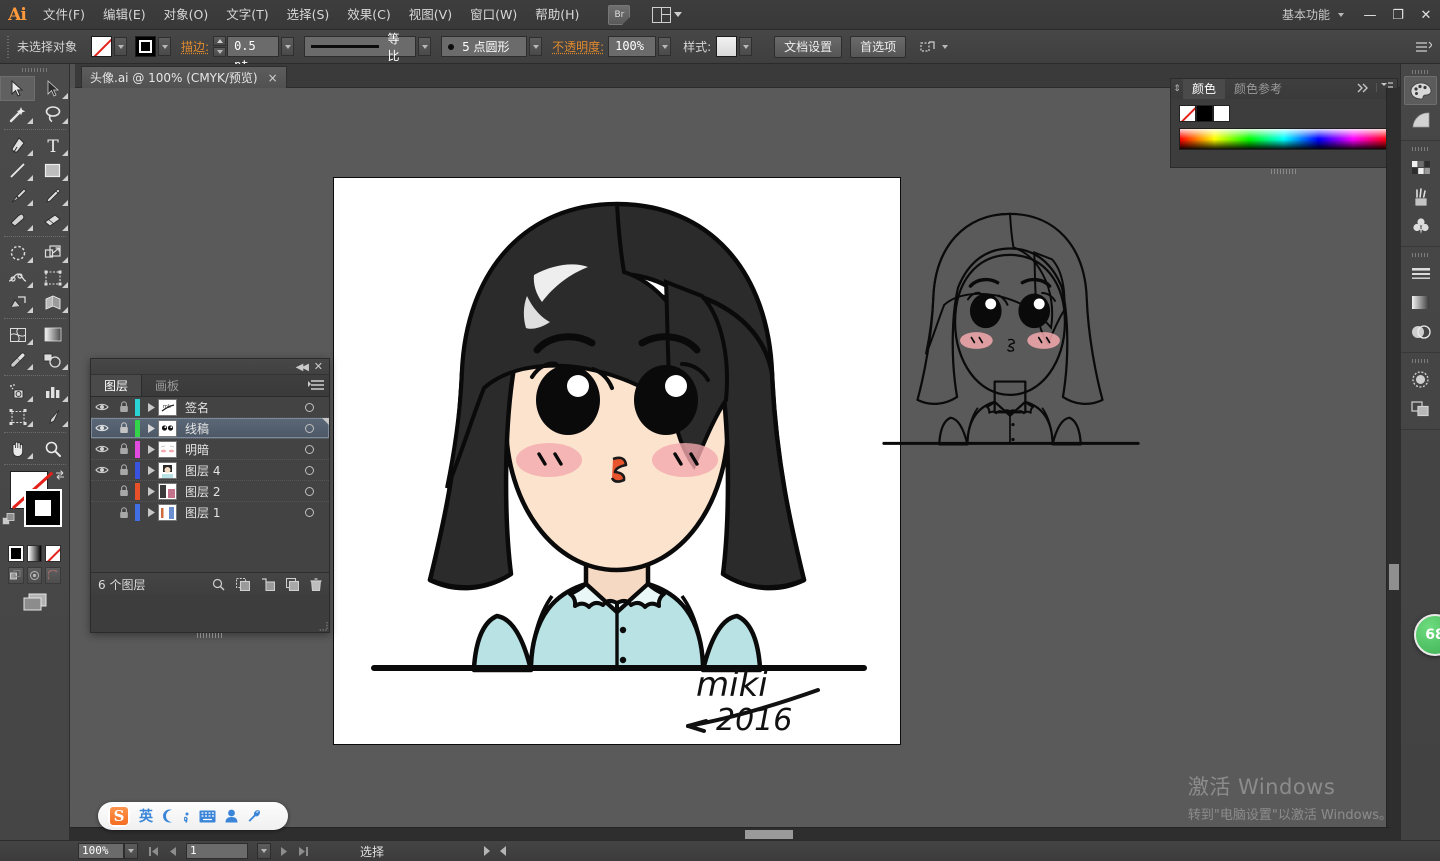 This screenshot has width=1440, height=861. Describe the element at coordinates (186, 15) in the screenshot. I see `menu-object: 对象(O)` at that location.